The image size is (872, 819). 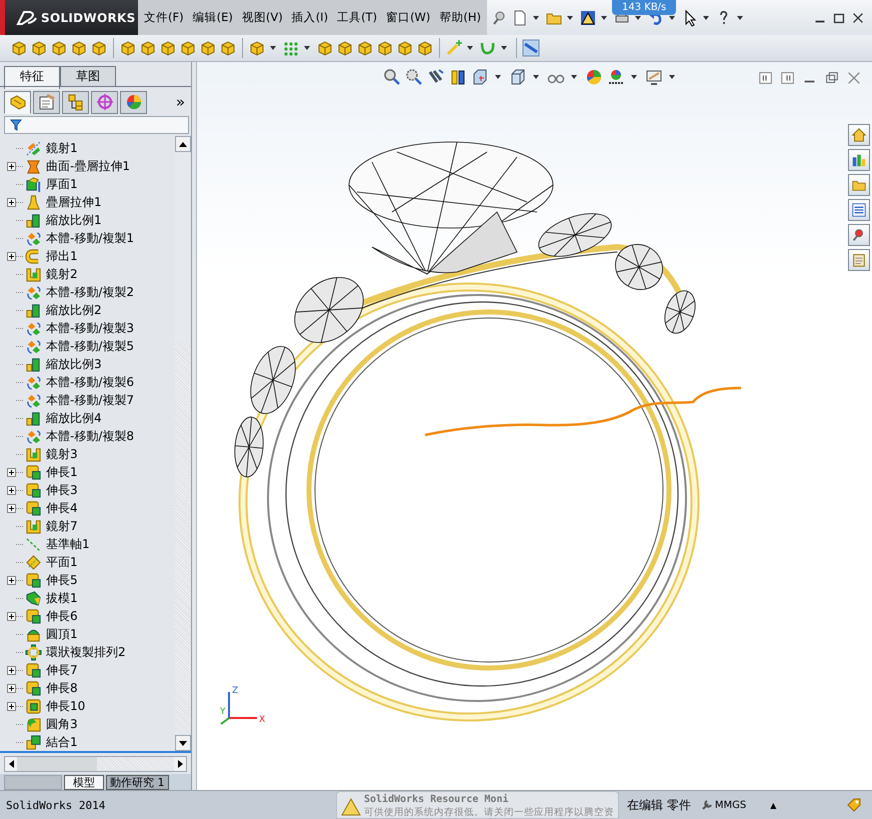 What do you see at coordinates (183, 443) in the screenshot?
I see `vertical-scrollbar` at bounding box center [183, 443].